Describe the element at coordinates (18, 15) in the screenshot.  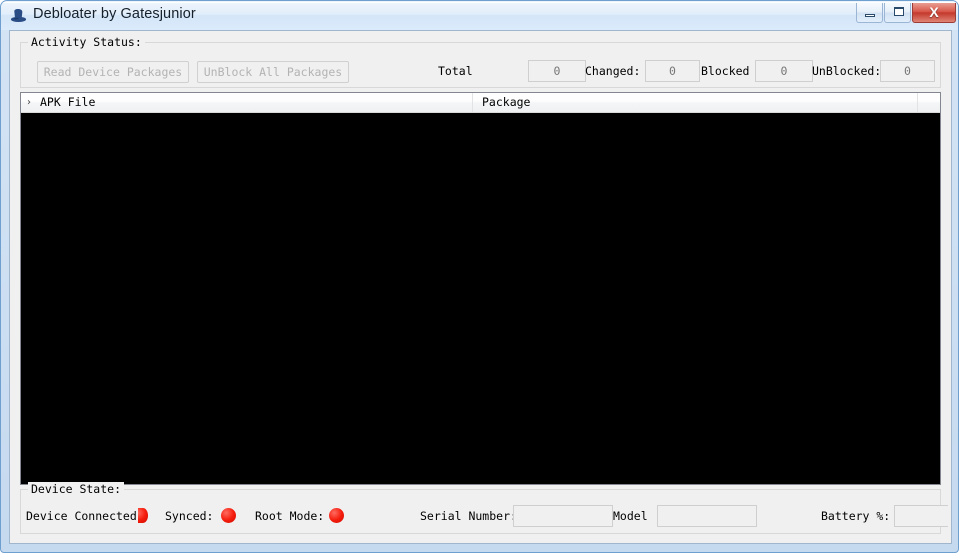
I see `top-hat-icon` at that location.